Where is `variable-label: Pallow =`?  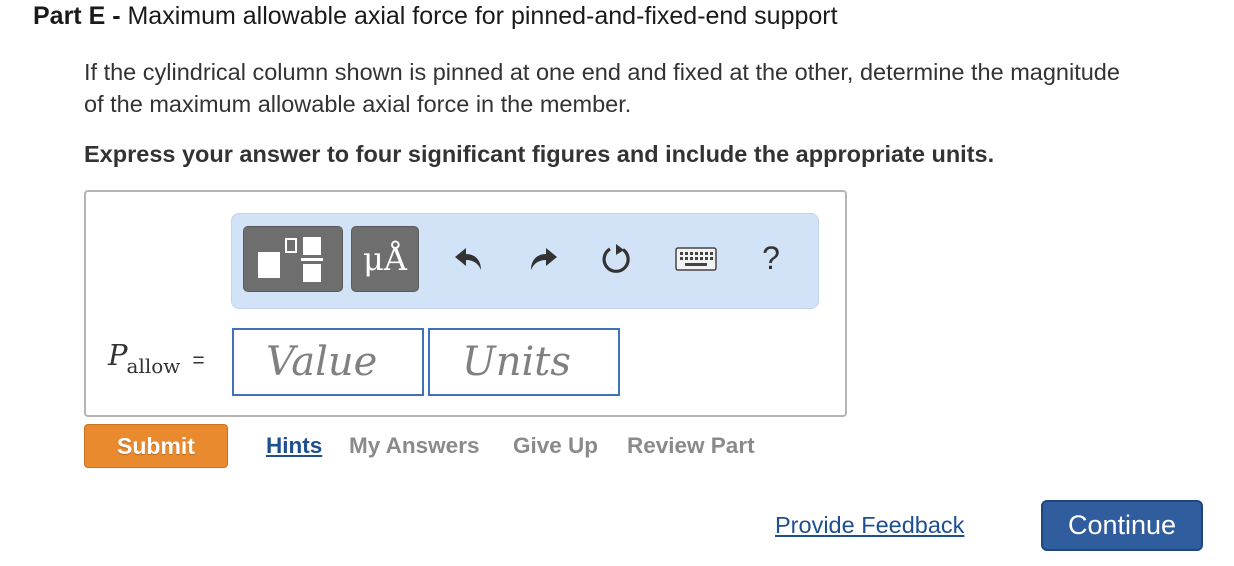
variable-label: Pallow = is located at coordinates (156, 358).